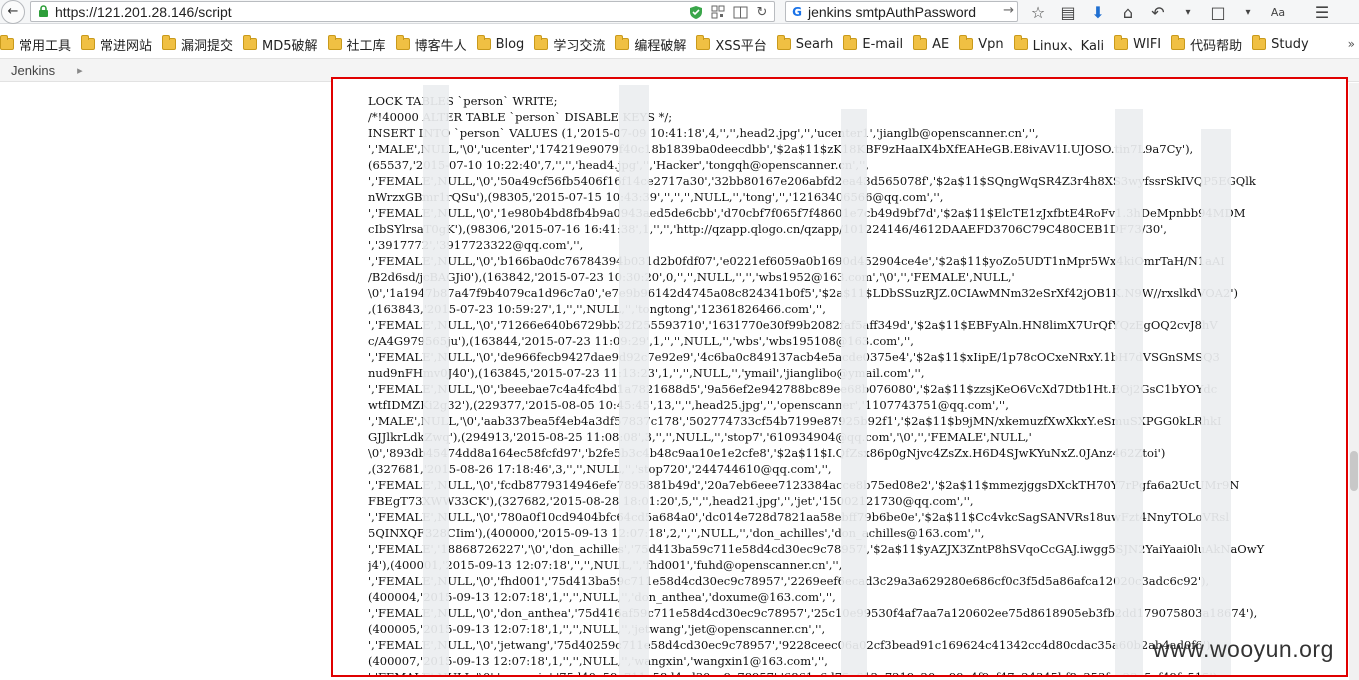 This screenshot has height=680, width=1359. Describe the element at coordinates (729, 12) in the screenshot. I see `url-bar-icons: ↻` at that location.